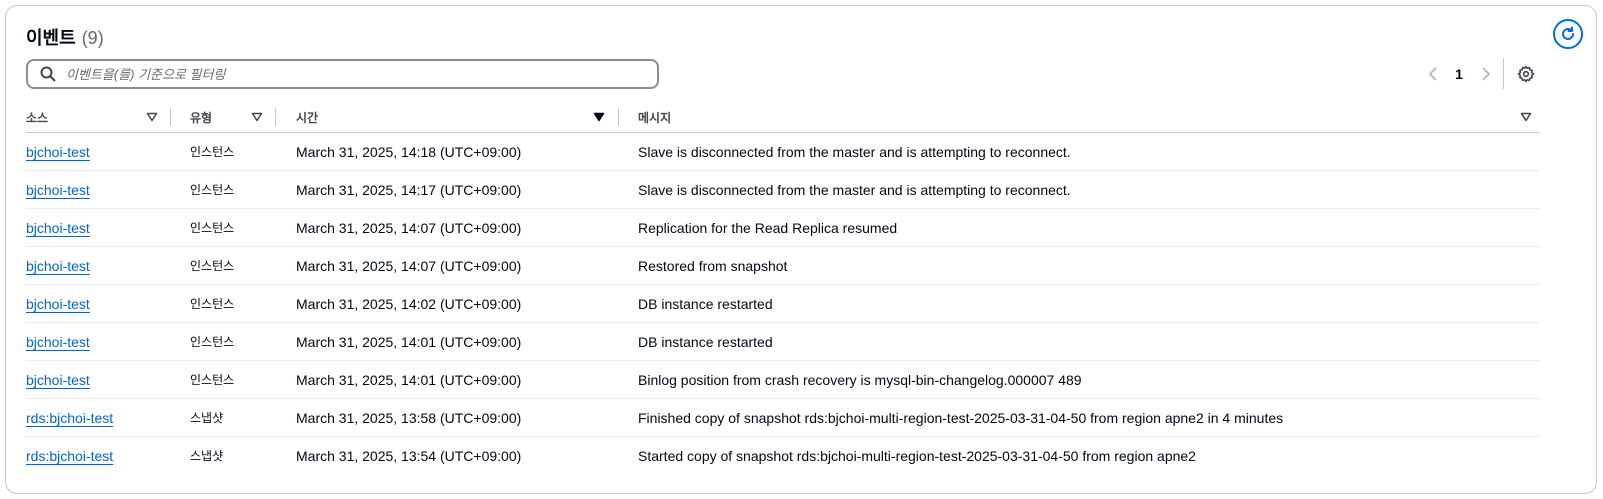  Describe the element at coordinates (768, 227) in the screenshot. I see `message-cell: Replication for the Read Replica resumed` at that location.